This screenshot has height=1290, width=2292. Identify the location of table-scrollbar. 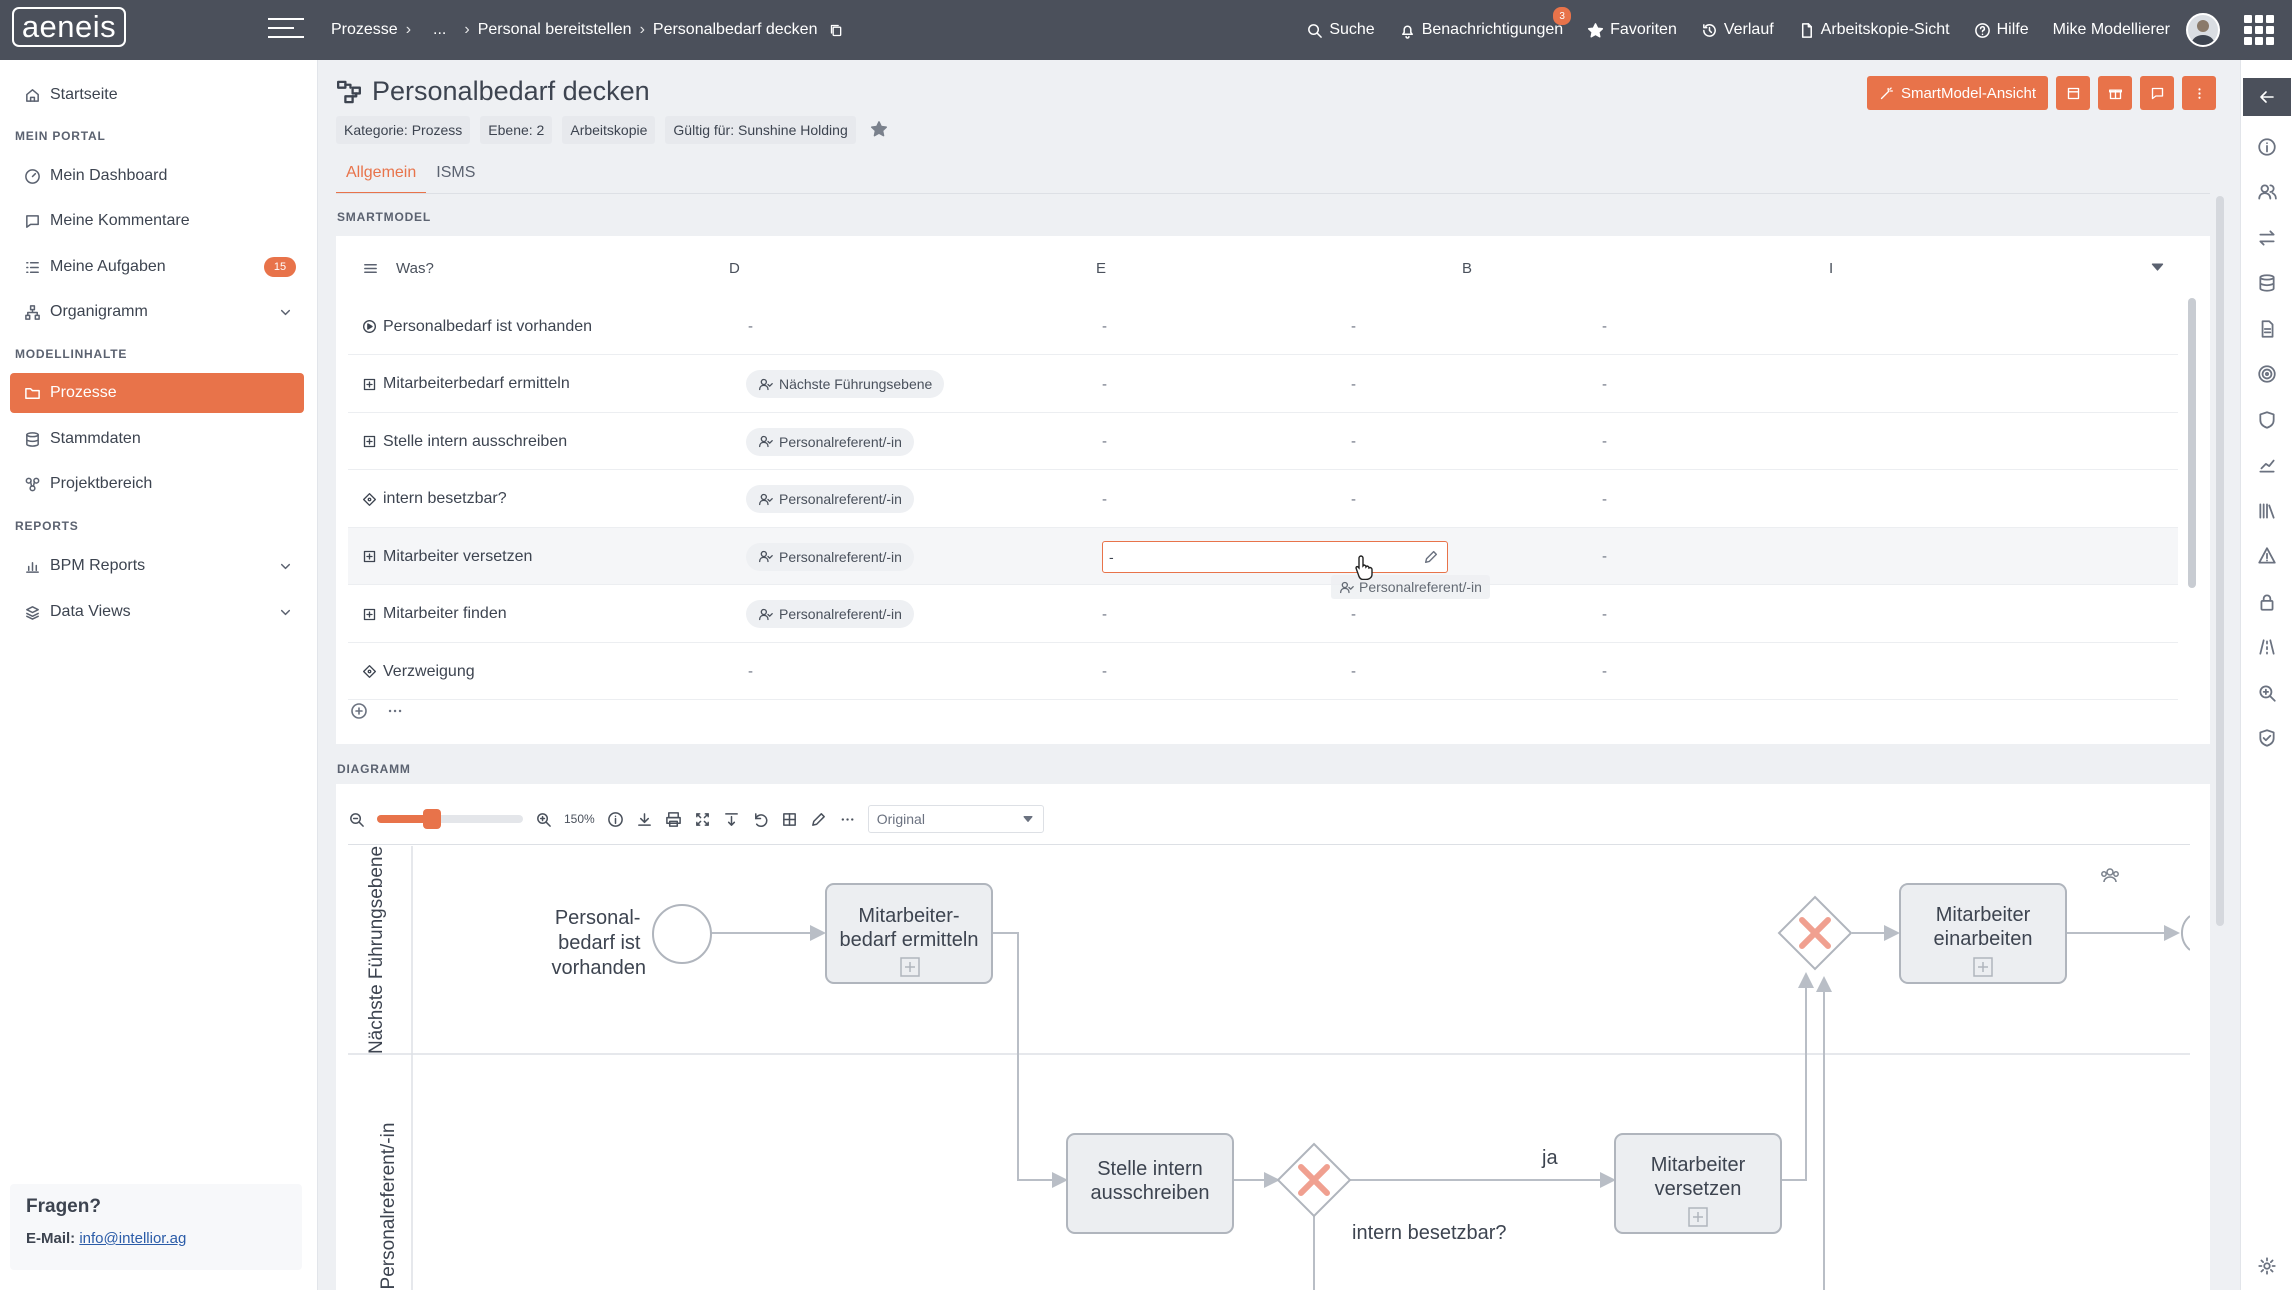
(2192, 443).